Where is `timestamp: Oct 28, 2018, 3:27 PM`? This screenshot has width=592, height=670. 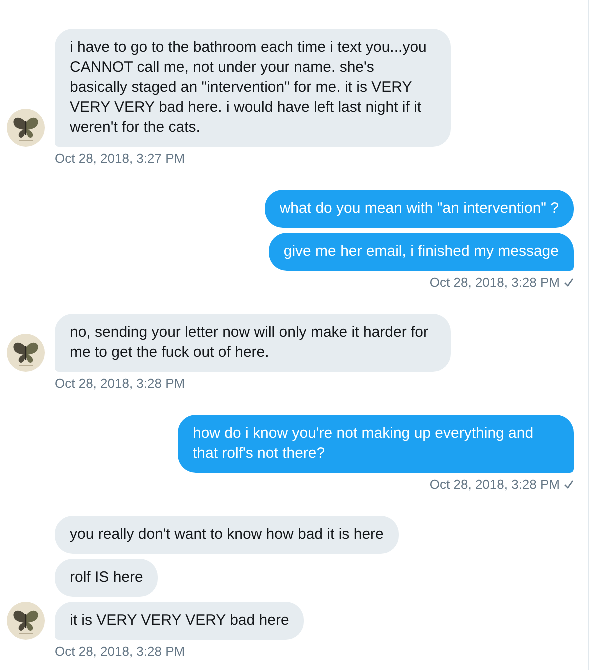
timestamp: Oct 28, 2018, 3:27 PM is located at coordinates (120, 158).